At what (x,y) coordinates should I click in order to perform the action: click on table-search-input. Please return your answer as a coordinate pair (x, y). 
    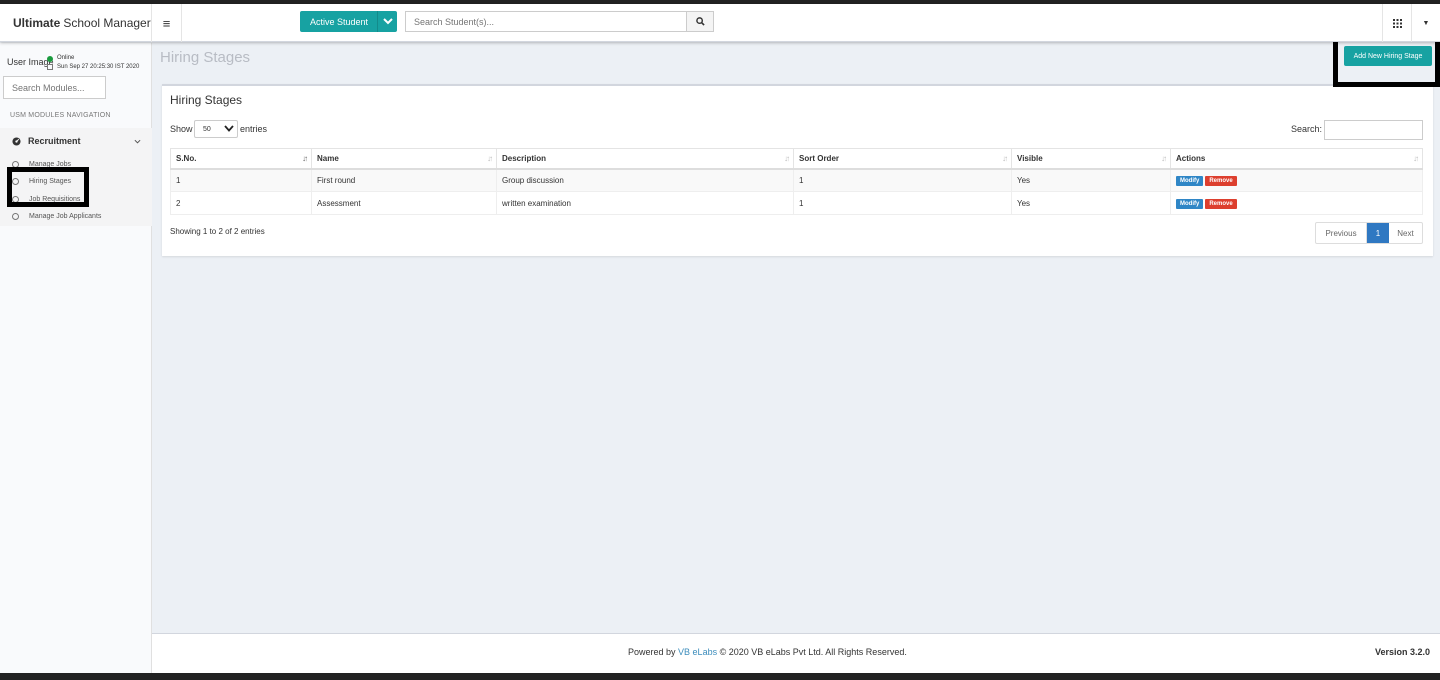
    Looking at the image, I should click on (1373, 130).